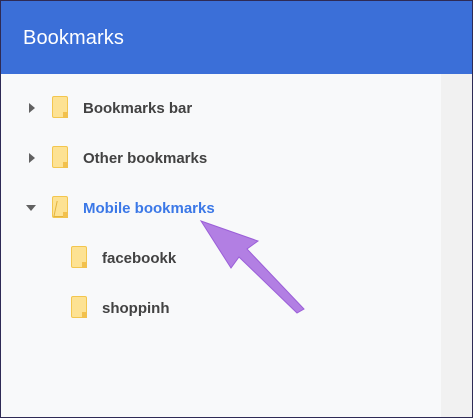 The image size is (473, 418). I want to click on tree-item-other-bookmarks: Other bookmarks, so click(221, 158).